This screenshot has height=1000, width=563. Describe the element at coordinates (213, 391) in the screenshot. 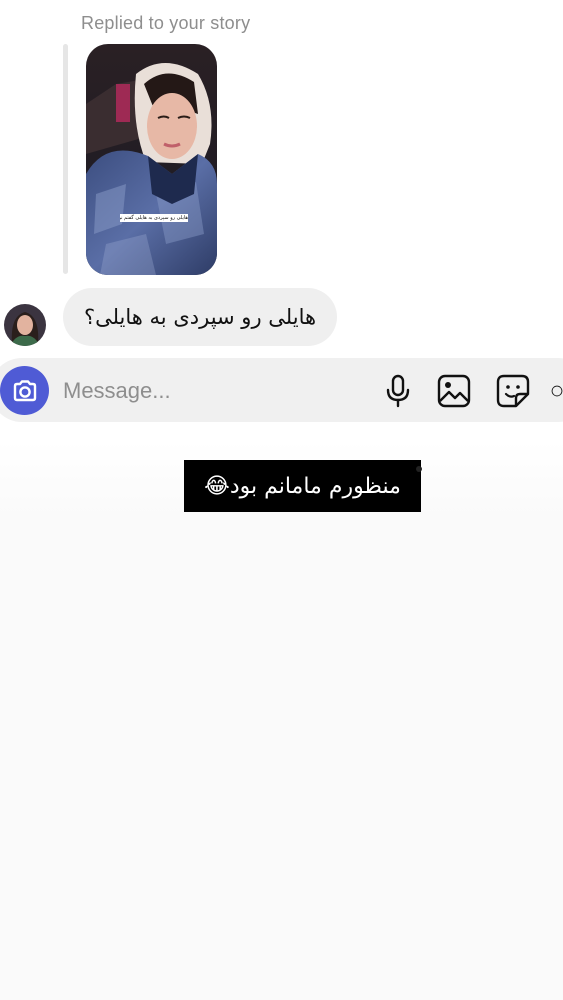

I see `message-input` at that location.